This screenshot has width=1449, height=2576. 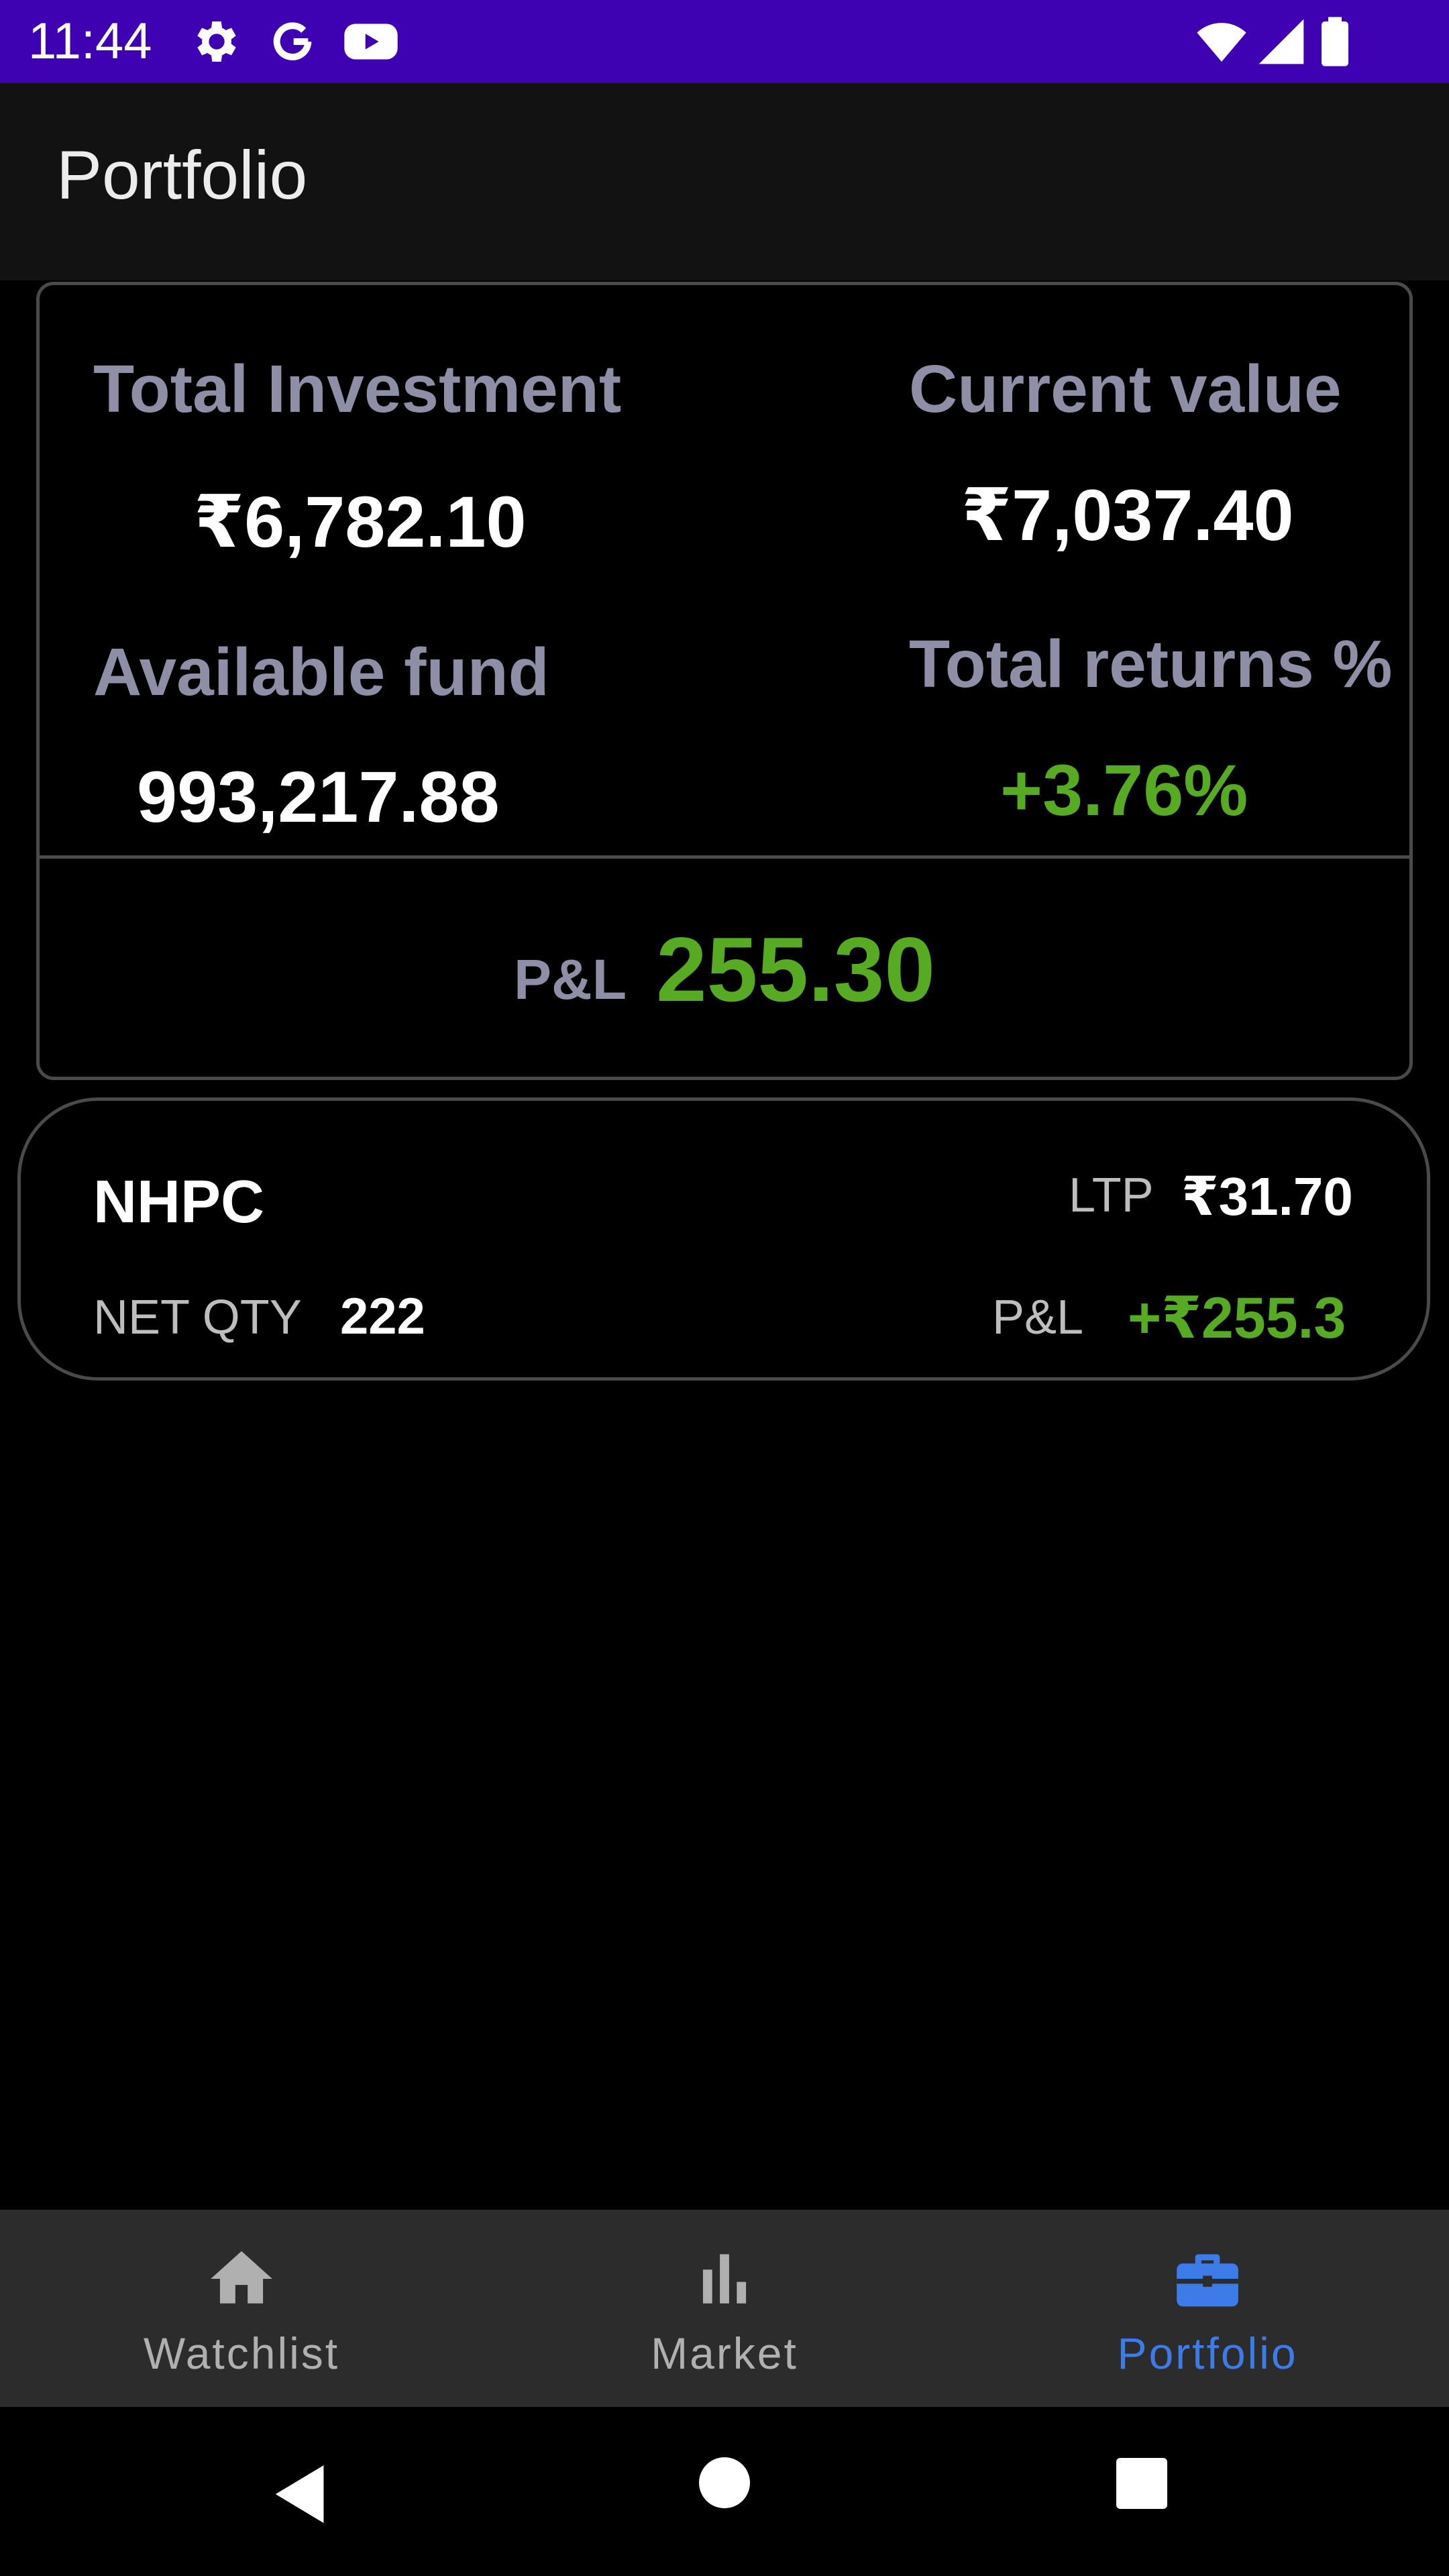 What do you see at coordinates (724, 41) in the screenshot?
I see `status-bar: 11:44` at bounding box center [724, 41].